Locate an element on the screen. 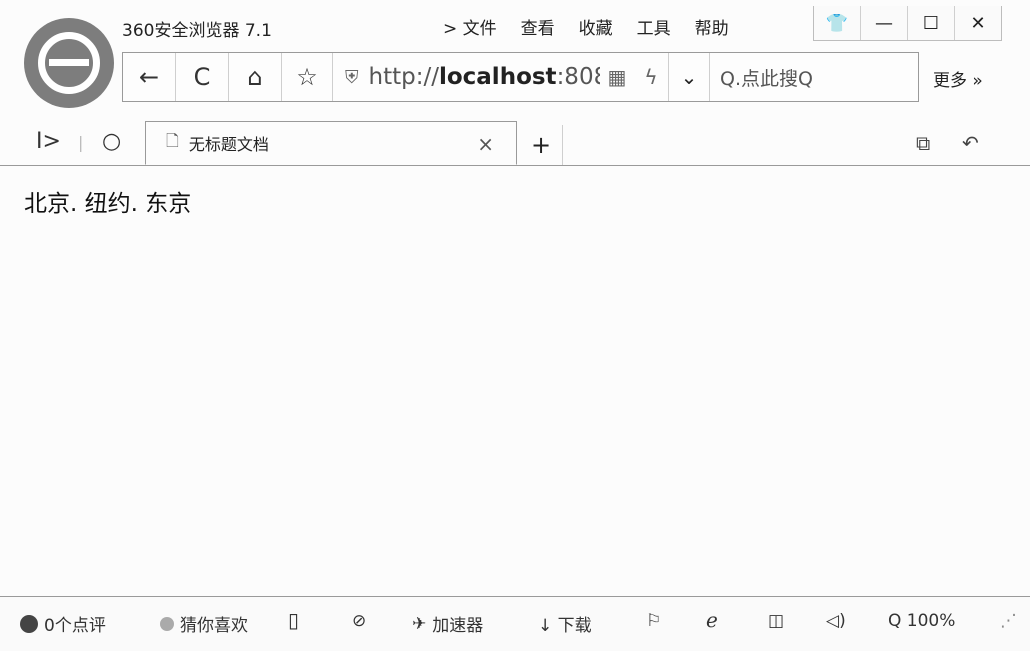 This screenshot has height=651, width=1030. guess-label: 猜你喜欢 is located at coordinates (214, 626).